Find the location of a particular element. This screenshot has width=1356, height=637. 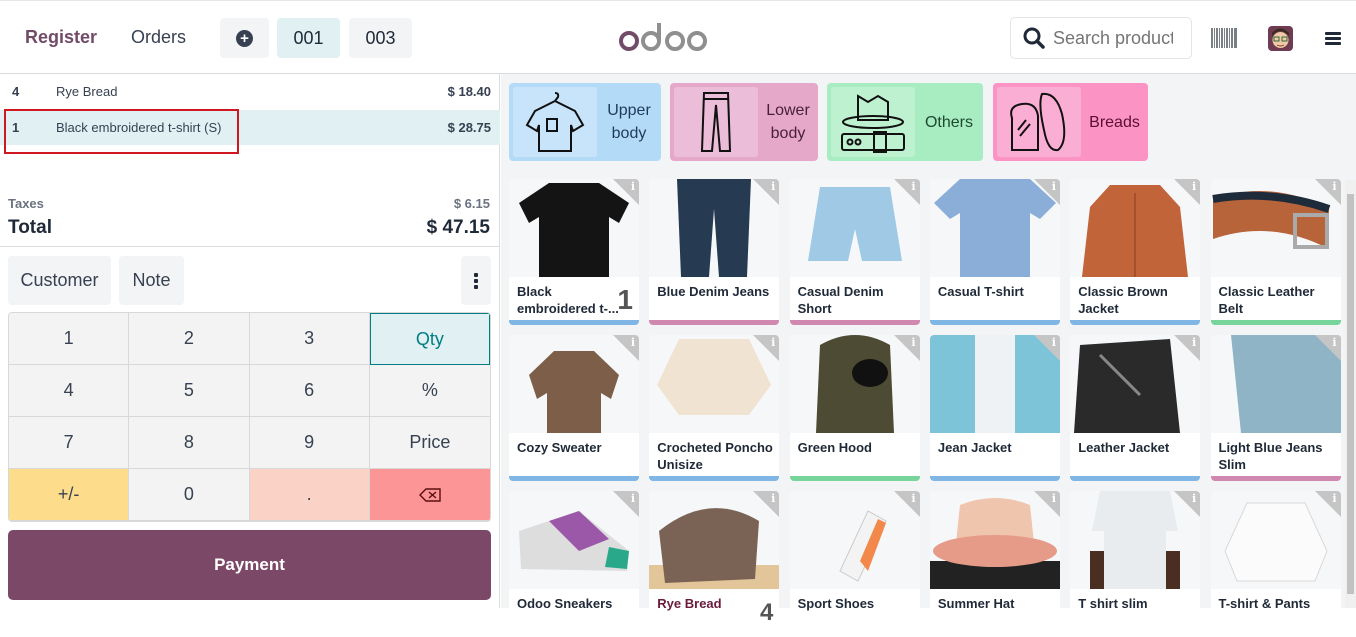

product-card: i Jean Jacket is located at coordinates (994, 408).